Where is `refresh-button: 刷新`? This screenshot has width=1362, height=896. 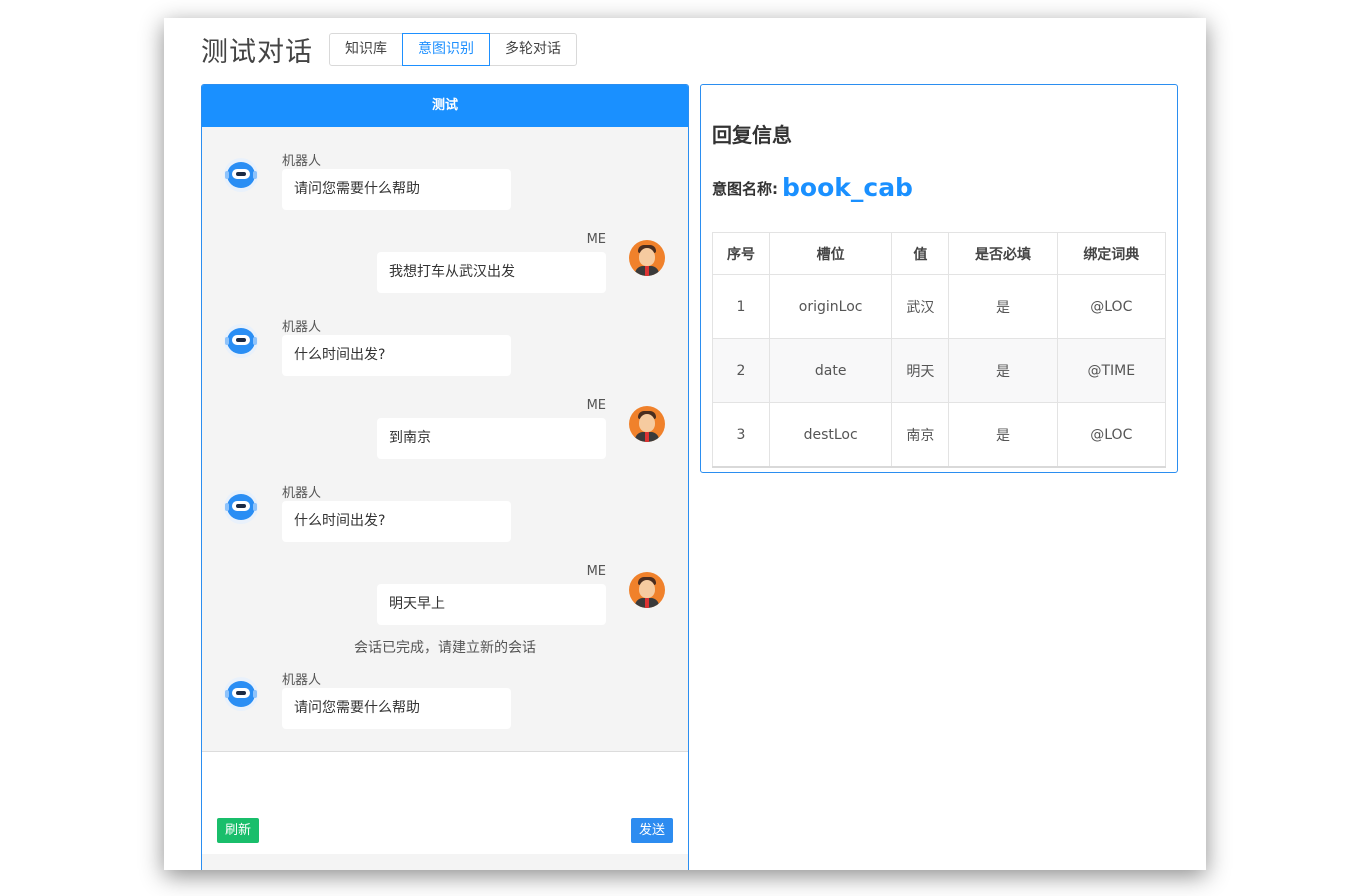 refresh-button: 刷新 is located at coordinates (238, 830).